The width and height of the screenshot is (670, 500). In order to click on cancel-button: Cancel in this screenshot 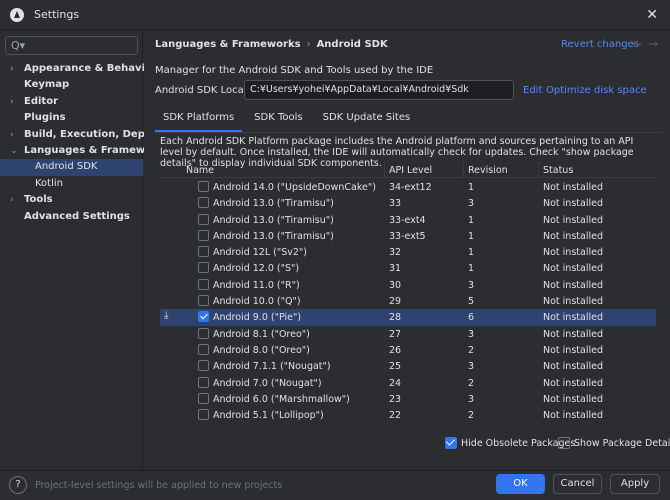, I will do `click(577, 484)`.